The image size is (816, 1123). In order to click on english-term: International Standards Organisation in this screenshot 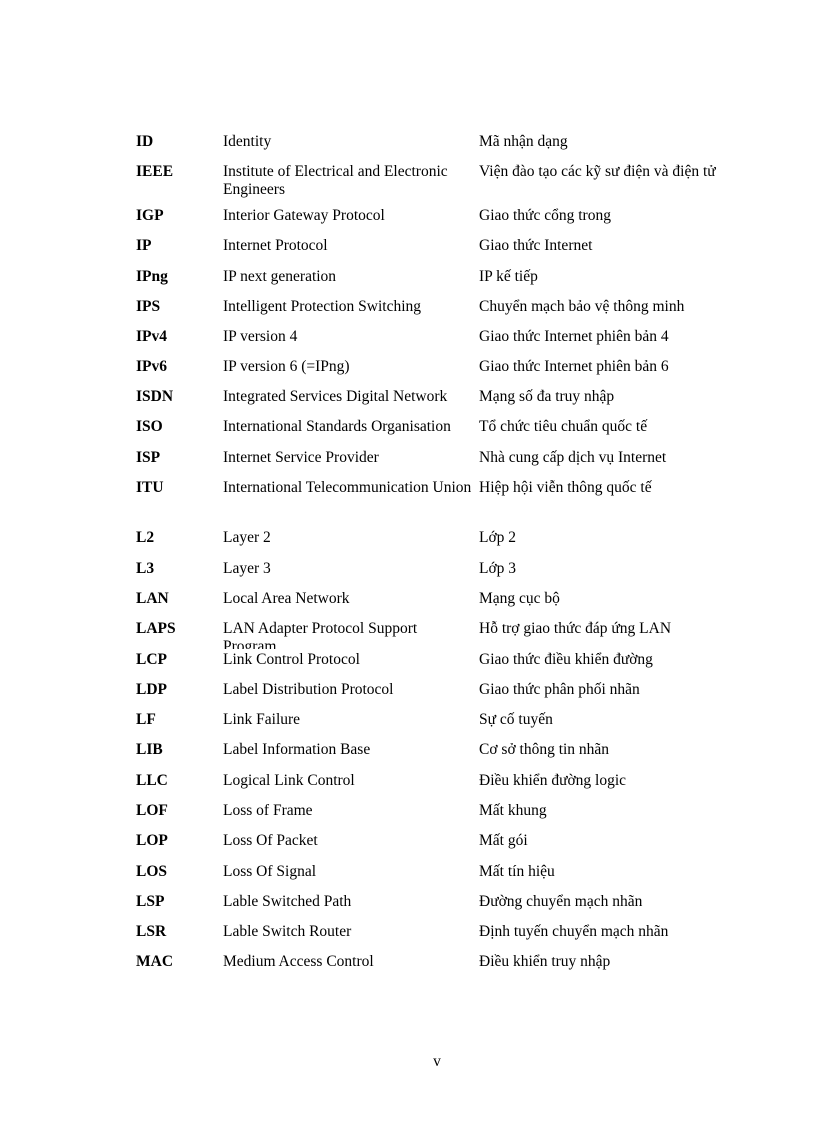, I will do `click(337, 426)`.